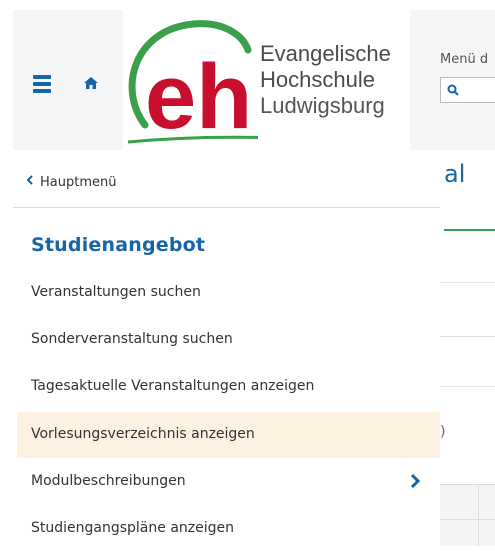  I want to click on hamburger-menu-icon, so click(42, 84).